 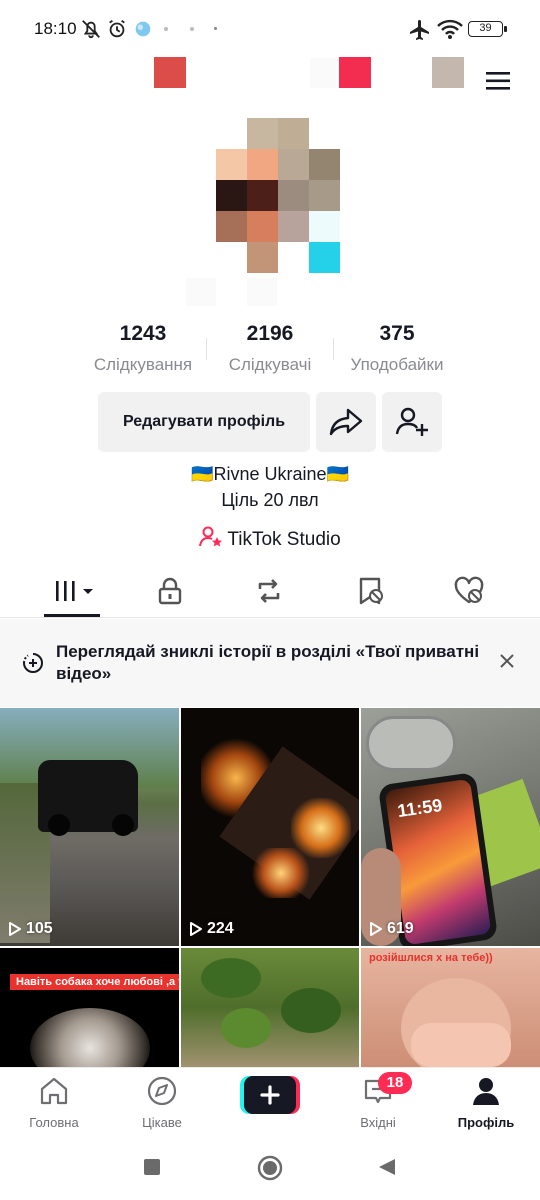 What do you see at coordinates (387, 1167) in the screenshot?
I see `back-icon` at bounding box center [387, 1167].